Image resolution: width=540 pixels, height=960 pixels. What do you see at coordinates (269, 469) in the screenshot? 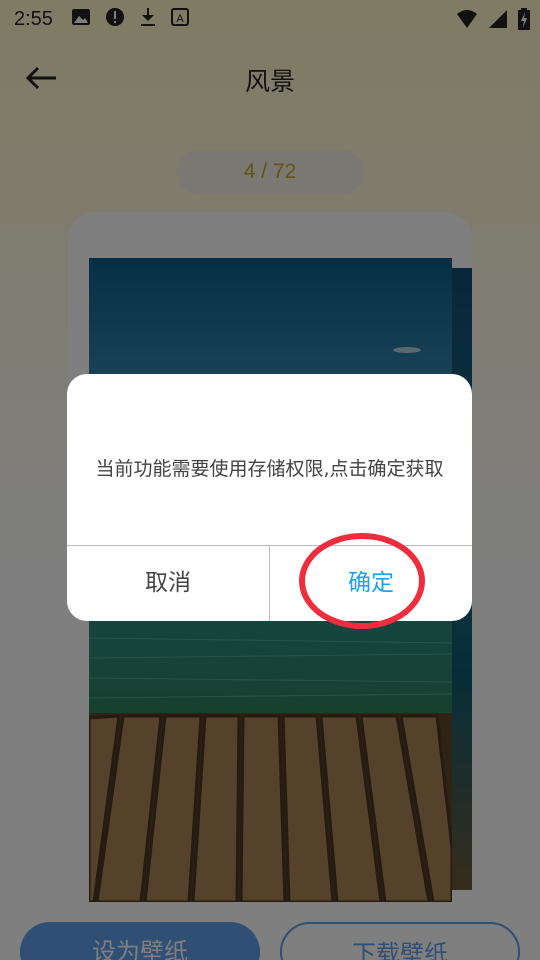
I see `dialog-message: 当前功能需要使用存储权限,点击确定获取` at bounding box center [269, 469].